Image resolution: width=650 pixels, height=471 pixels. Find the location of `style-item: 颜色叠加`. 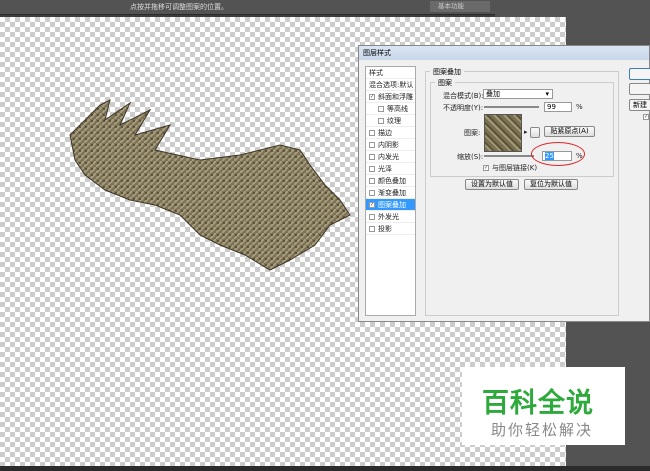

style-item: 颜色叠加 is located at coordinates (390, 181).